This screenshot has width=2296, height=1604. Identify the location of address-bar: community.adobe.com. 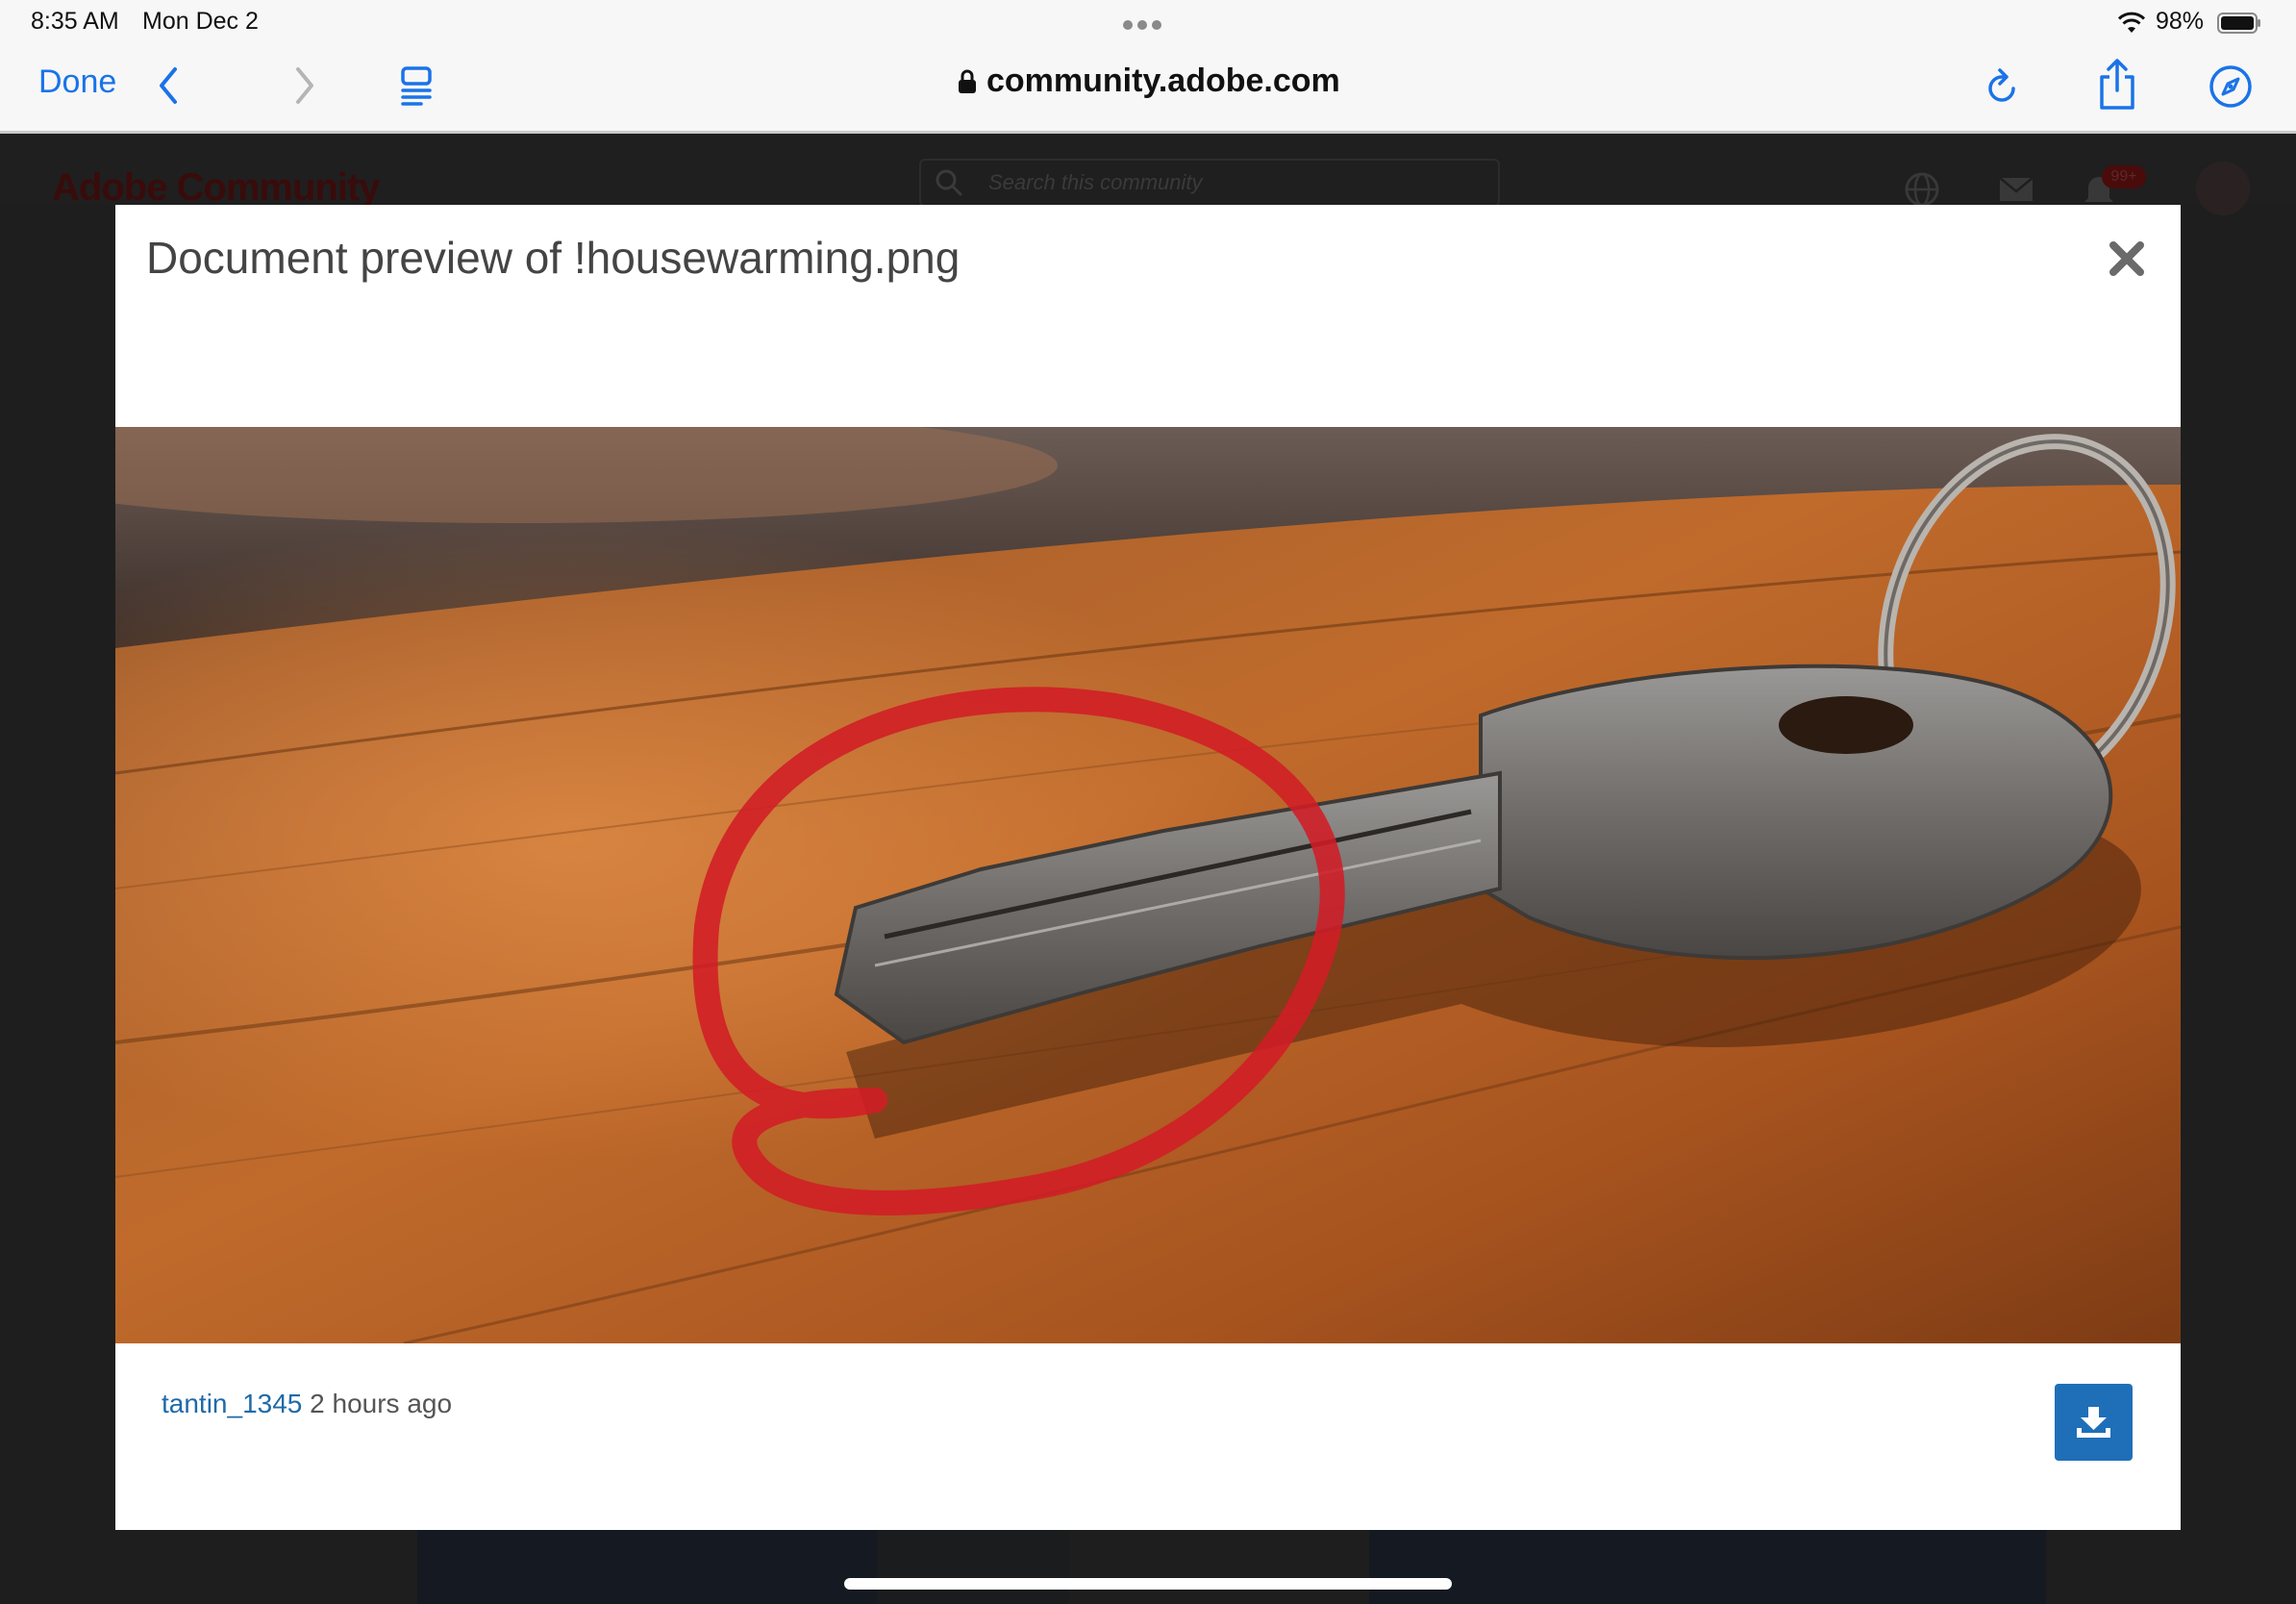
(1149, 81).